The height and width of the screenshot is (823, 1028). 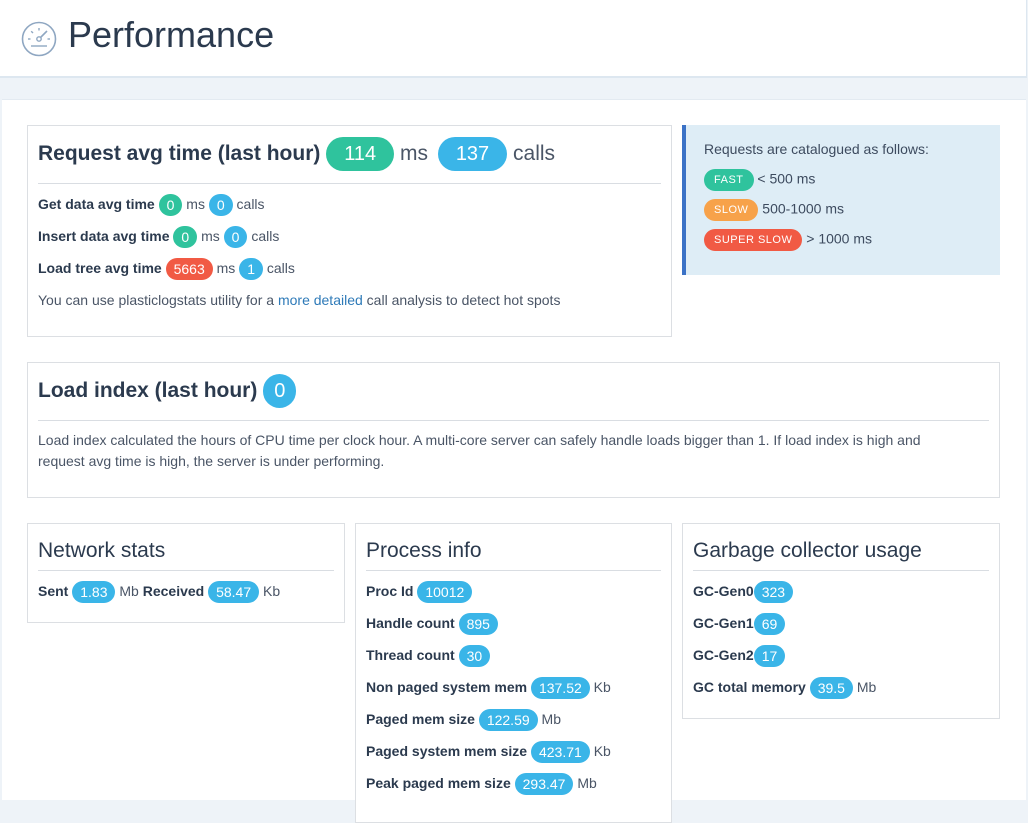 I want to click on gc-total-row: GC total memory 39.5 Mb, so click(x=785, y=687).